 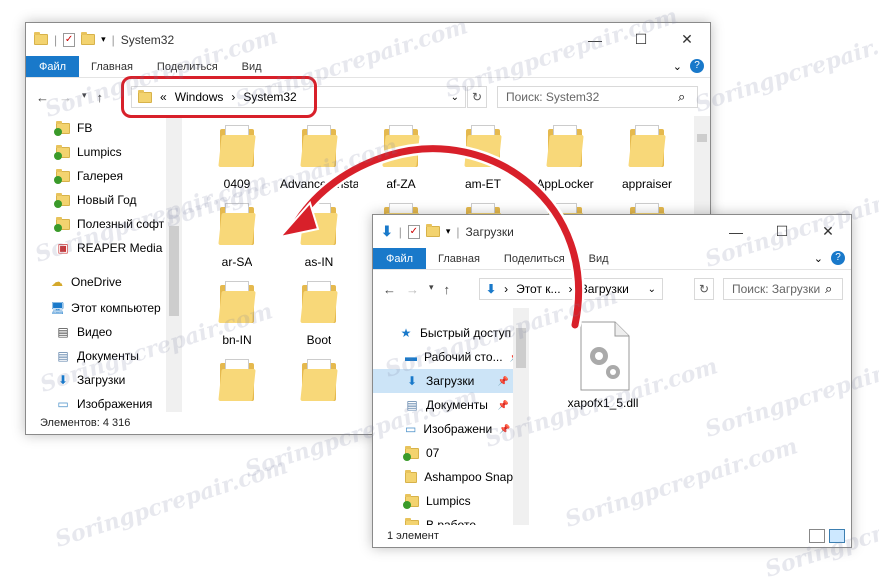 I want to click on tab-file: Файл, so click(x=53, y=66).